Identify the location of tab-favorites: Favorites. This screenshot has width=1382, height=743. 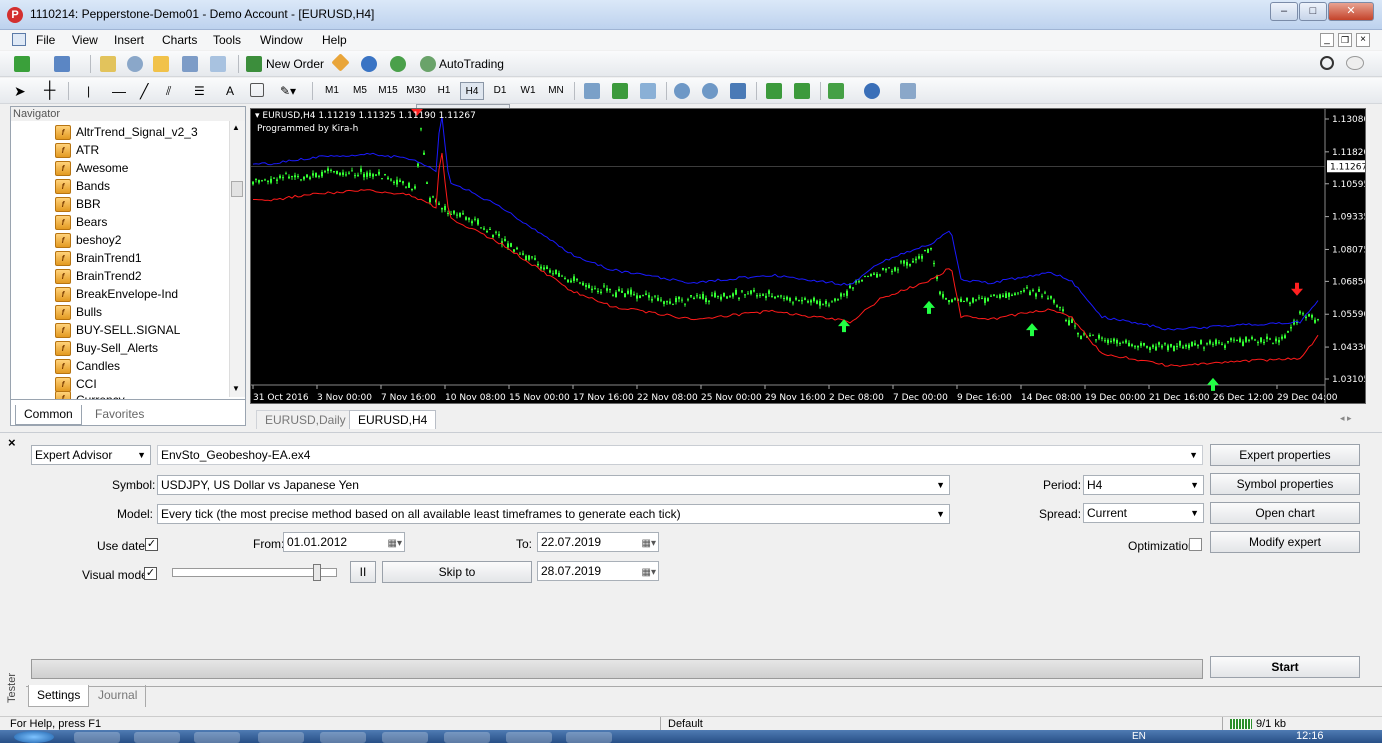
(119, 415).